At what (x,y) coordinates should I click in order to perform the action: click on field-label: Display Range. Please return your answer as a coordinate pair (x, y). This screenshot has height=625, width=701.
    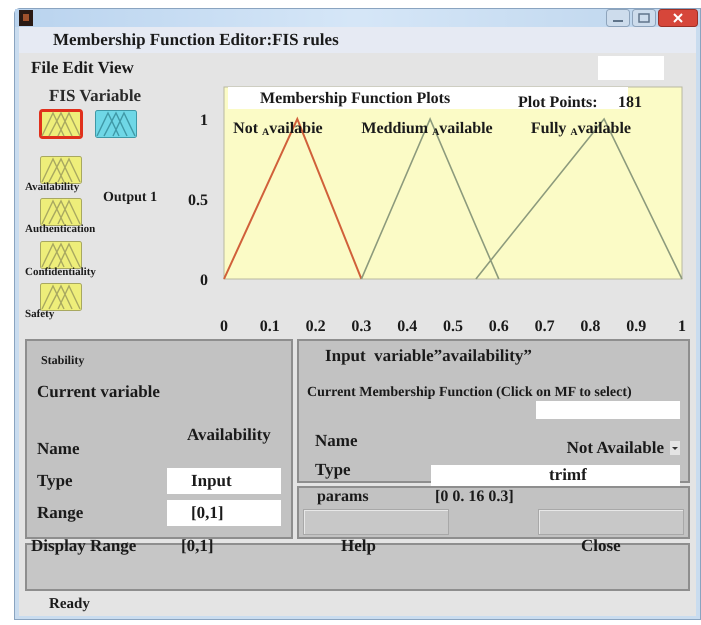
    Looking at the image, I should click on (84, 545).